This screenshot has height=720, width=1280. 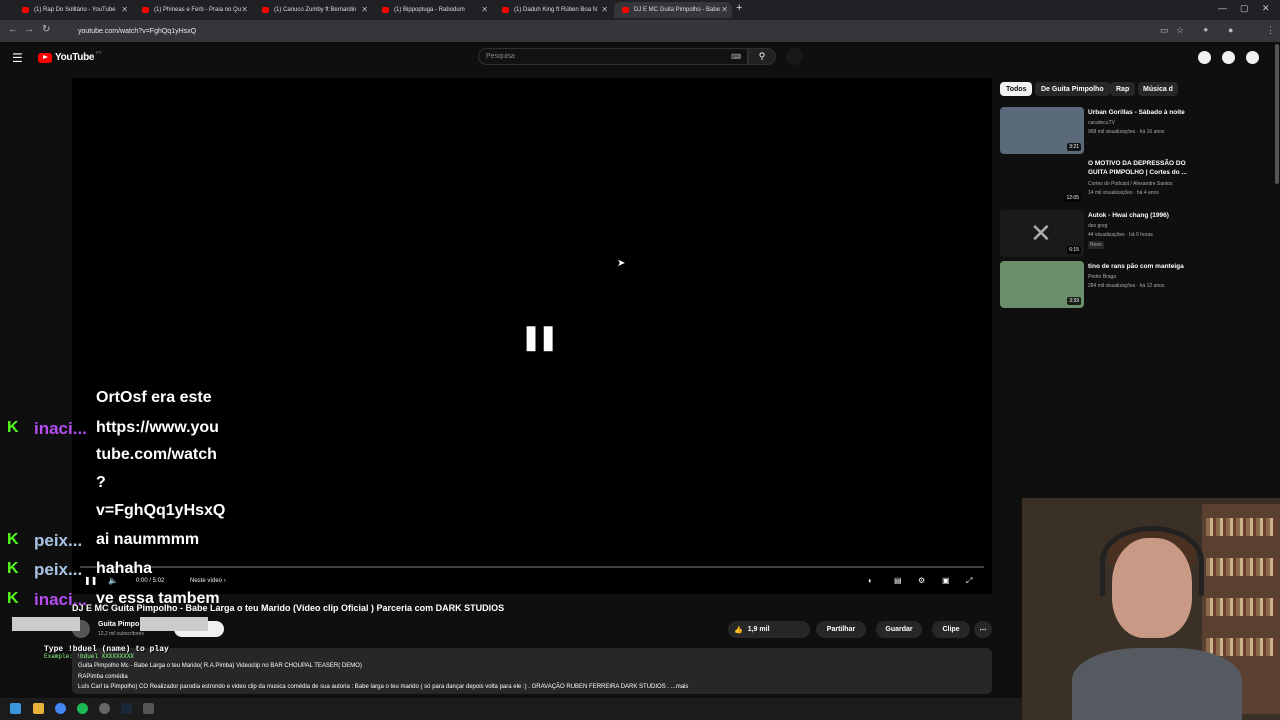 What do you see at coordinates (1143, 277) in the screenshot?
I see `recommendation-channel: Pedro Braga` at bounding box center [1143, 277].